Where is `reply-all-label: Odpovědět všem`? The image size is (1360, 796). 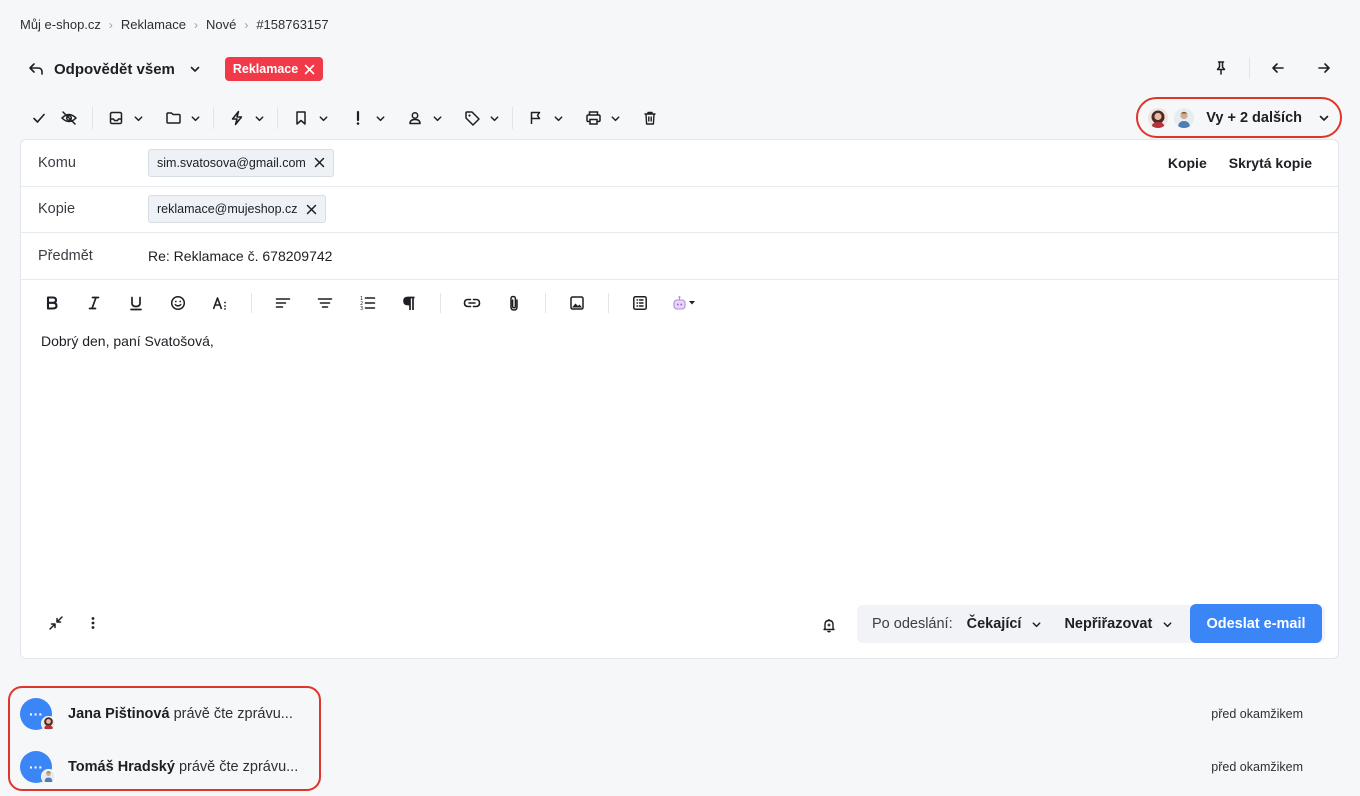
reply-all-label: Odpovědět všem is located at coordinates (114, 69).